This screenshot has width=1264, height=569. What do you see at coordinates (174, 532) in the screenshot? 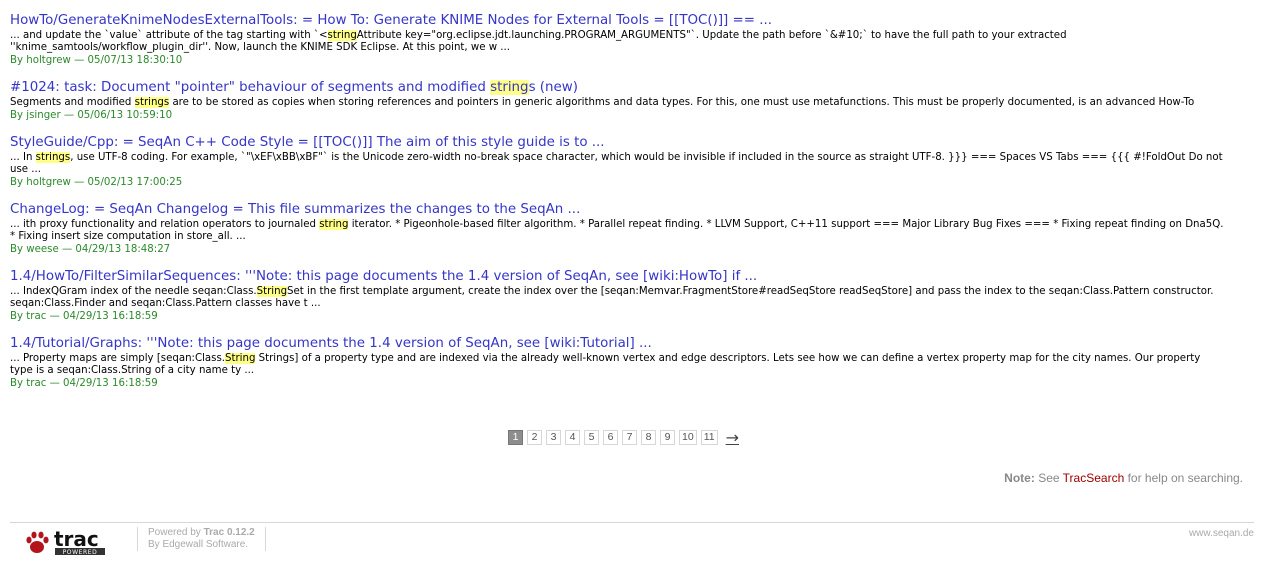
I see `powered-prefix: Powered by` at bounding box center [174, 532].